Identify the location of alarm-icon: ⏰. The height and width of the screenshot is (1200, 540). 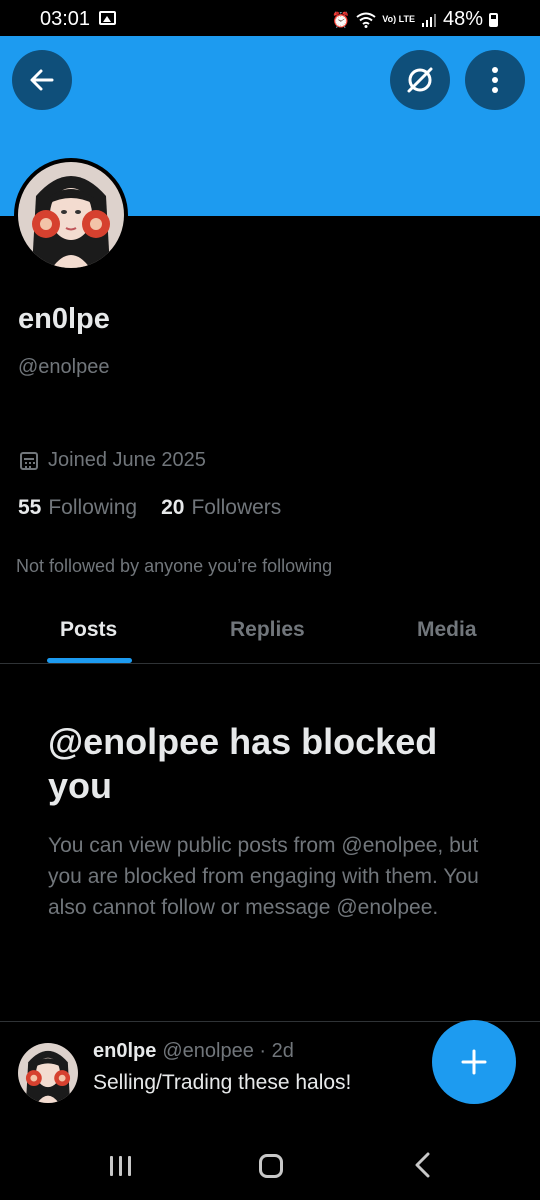
(341, 20).